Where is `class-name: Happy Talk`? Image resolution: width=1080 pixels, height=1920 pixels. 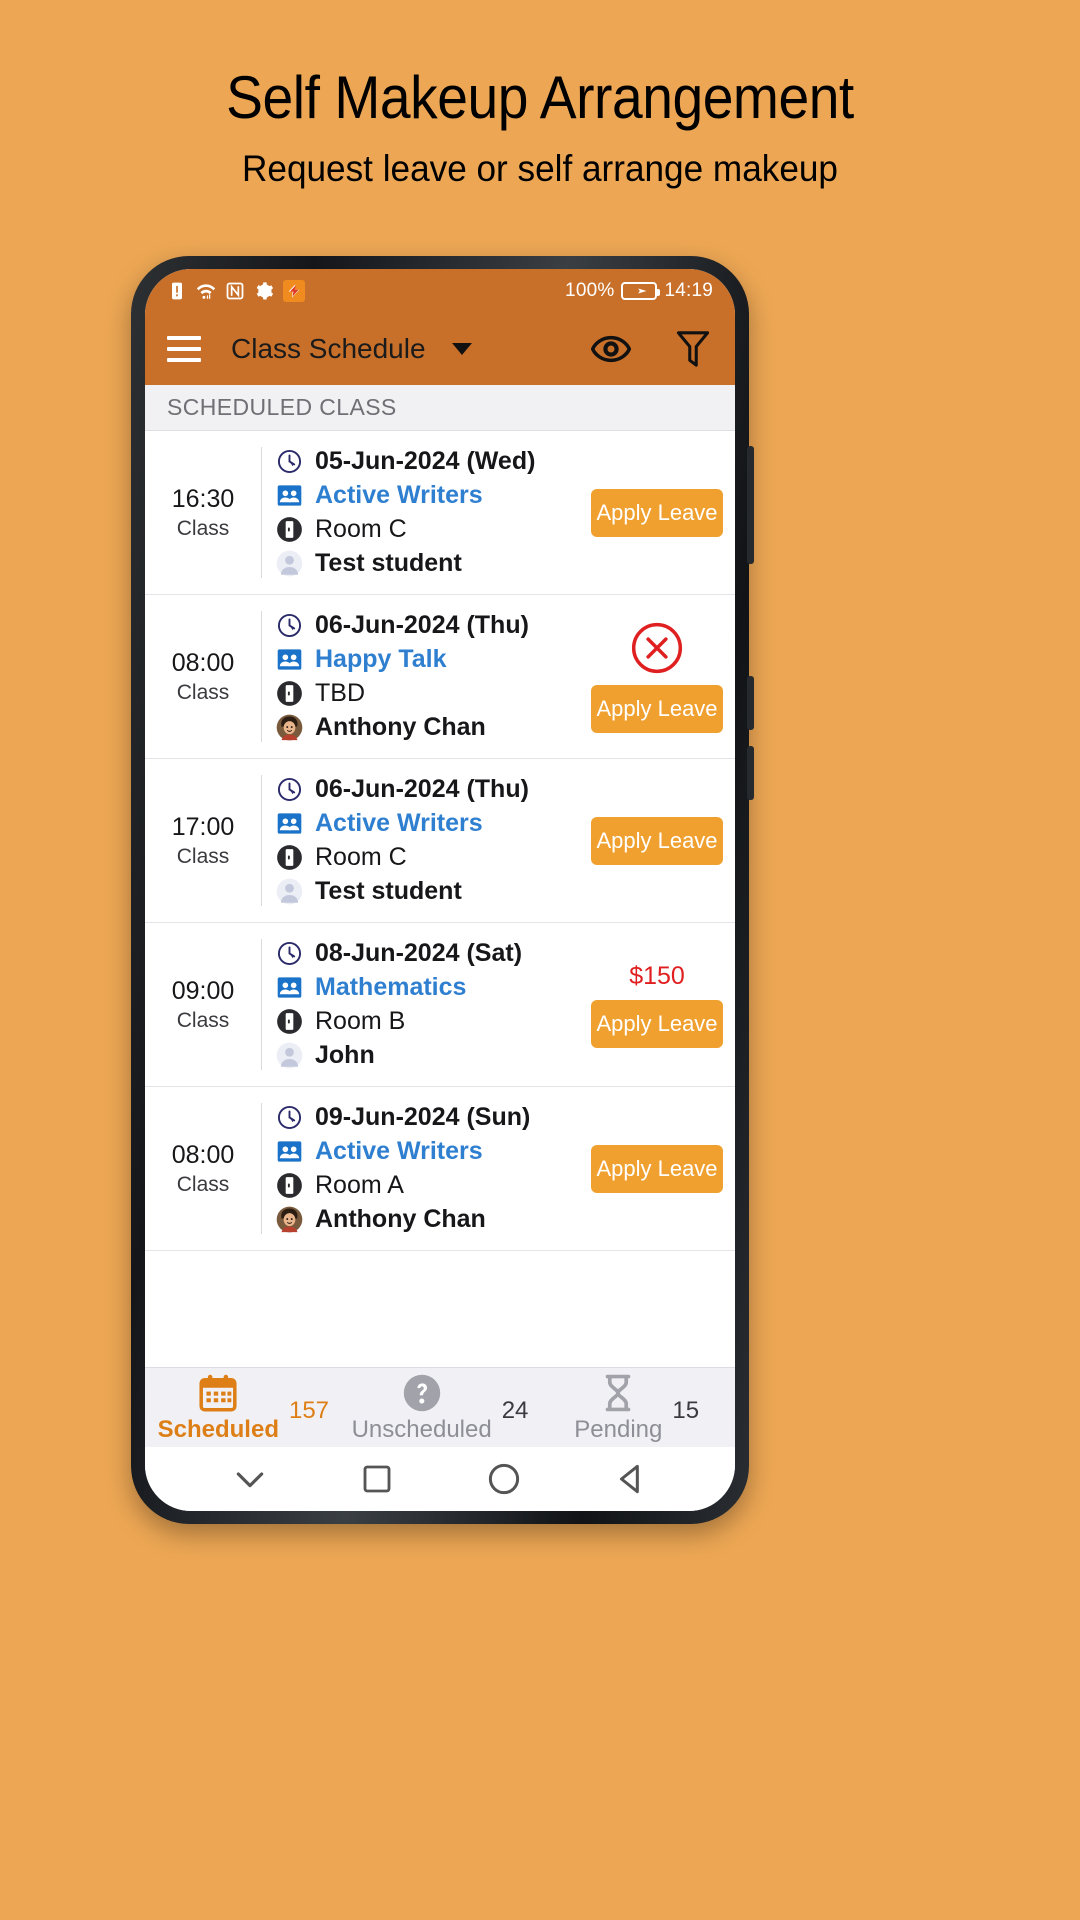 class-name: Happy Talk is located at coordinates (381, 659).